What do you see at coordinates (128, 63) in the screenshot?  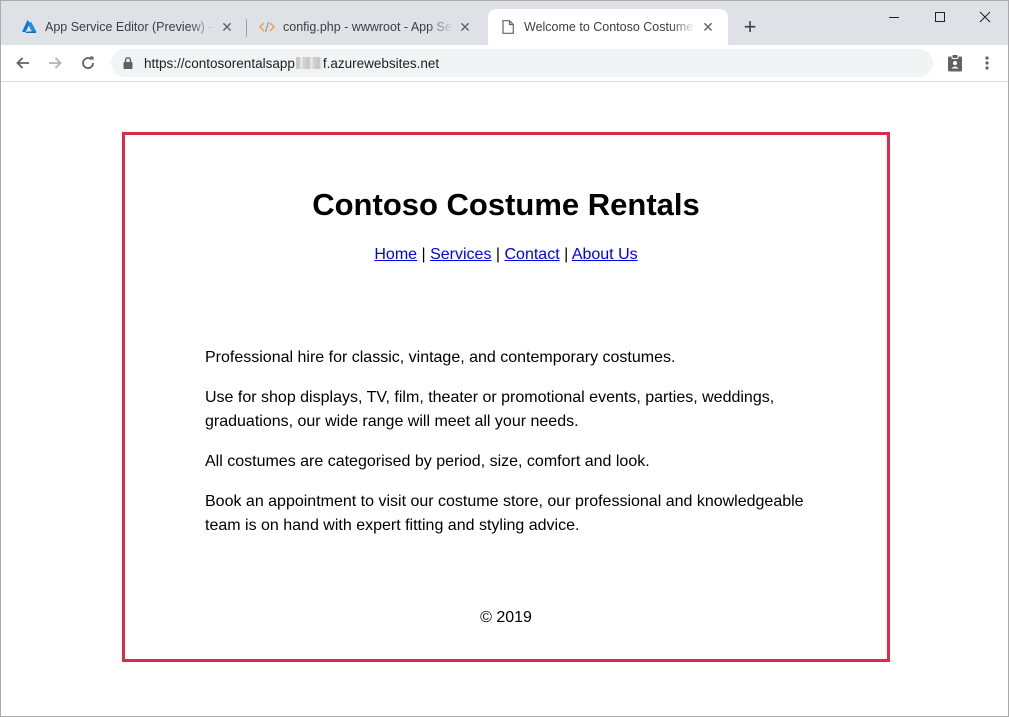 I see `lock-icon` at bounding box center [128, 63].